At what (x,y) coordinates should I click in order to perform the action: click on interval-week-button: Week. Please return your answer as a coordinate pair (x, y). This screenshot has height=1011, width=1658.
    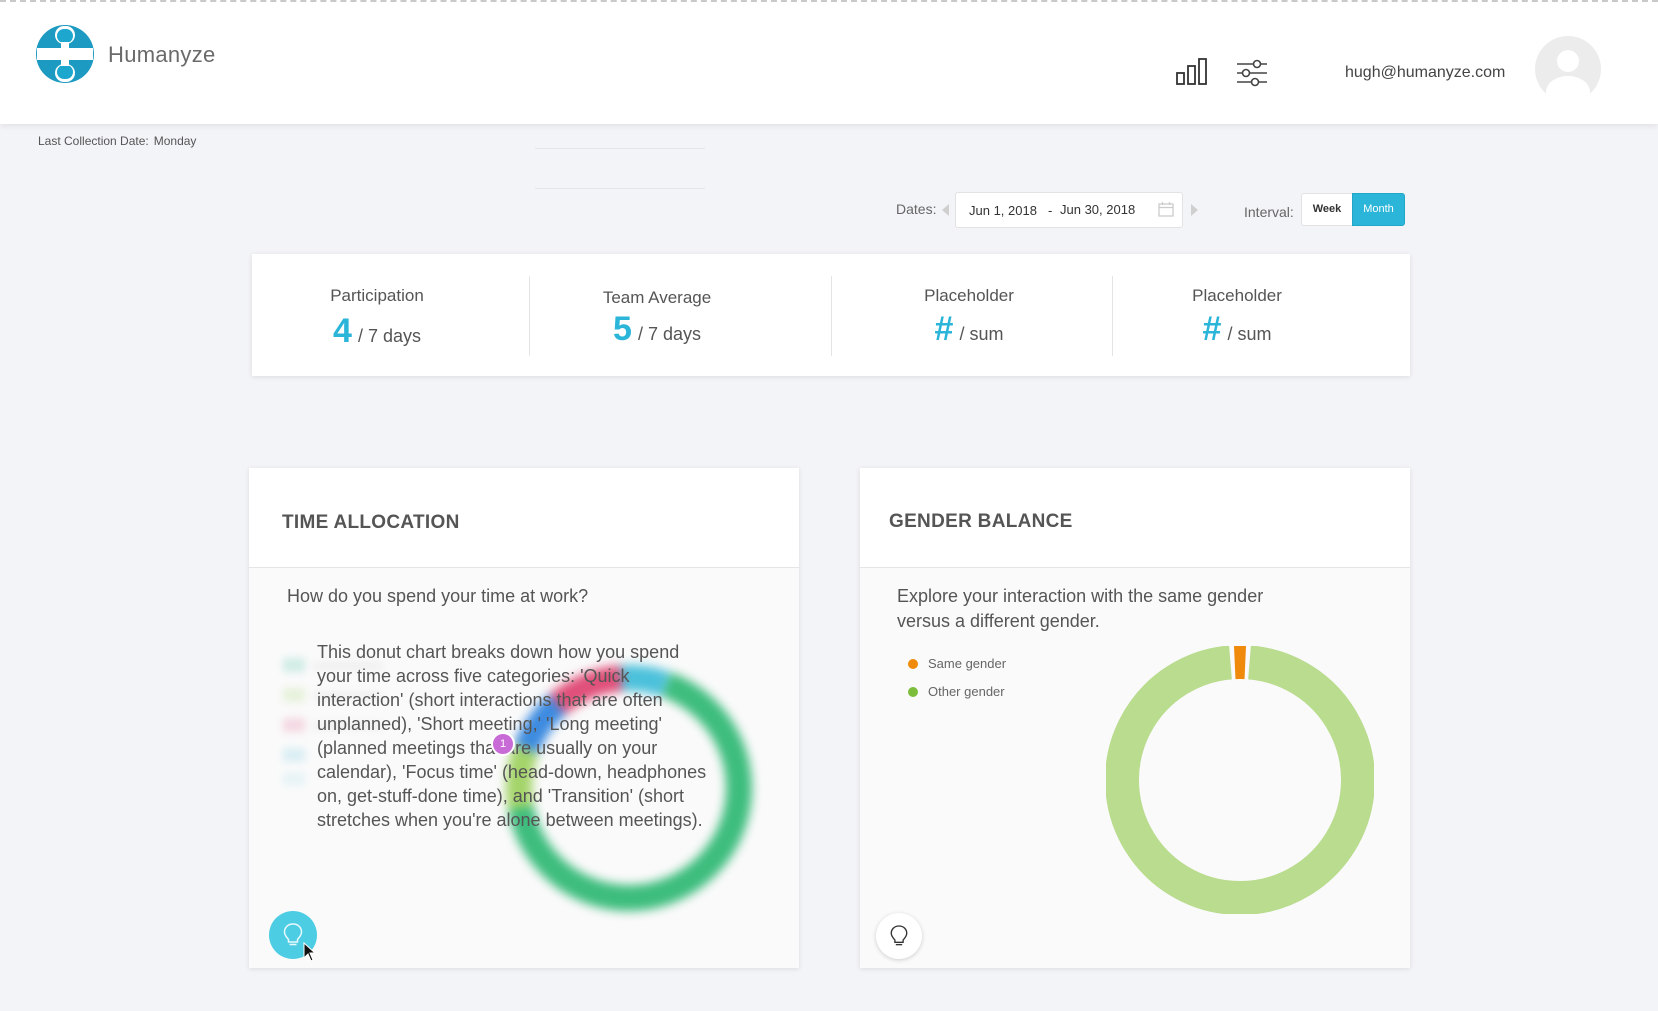
    Looking at the image, I should click on (1327, 209).